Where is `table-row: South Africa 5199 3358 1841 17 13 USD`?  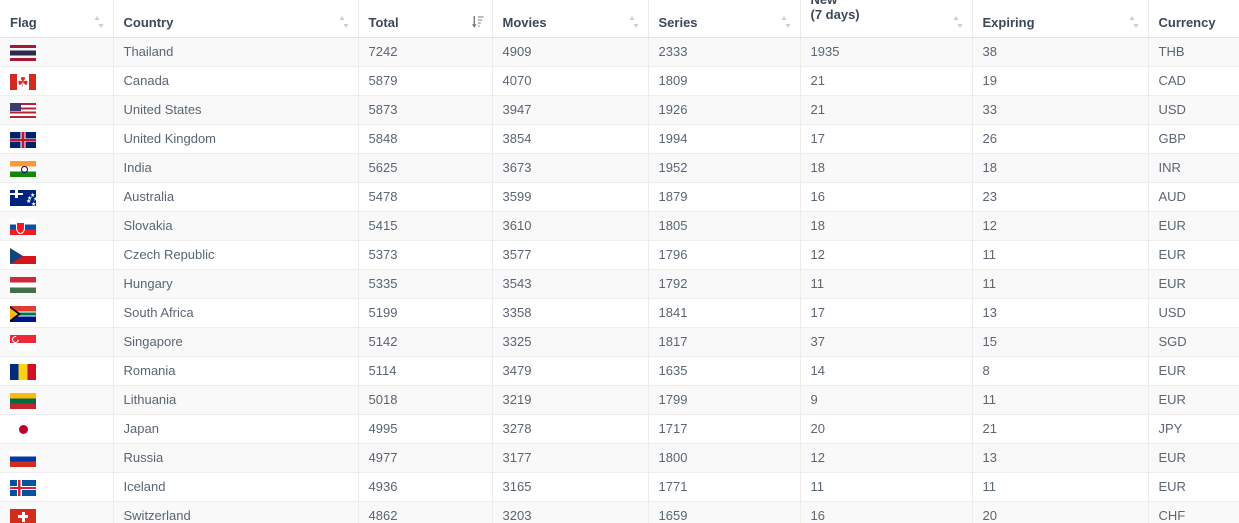
table-row: South Africa 5199 3358 1841 17 13 USD is located at coordinates (619, 313).